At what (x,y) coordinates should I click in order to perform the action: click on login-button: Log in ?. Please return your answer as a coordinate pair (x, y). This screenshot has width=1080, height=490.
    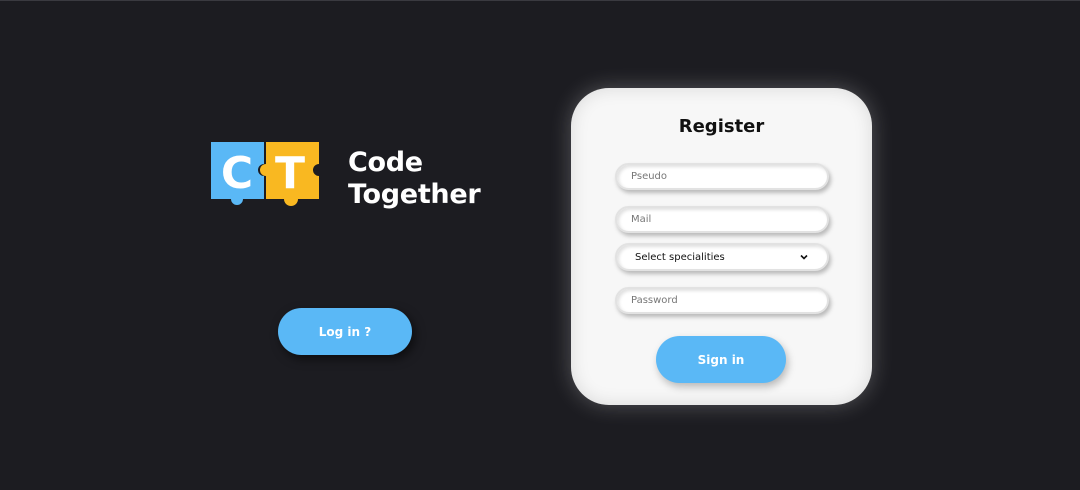
    Looking at the image, I should click on (345, 331).